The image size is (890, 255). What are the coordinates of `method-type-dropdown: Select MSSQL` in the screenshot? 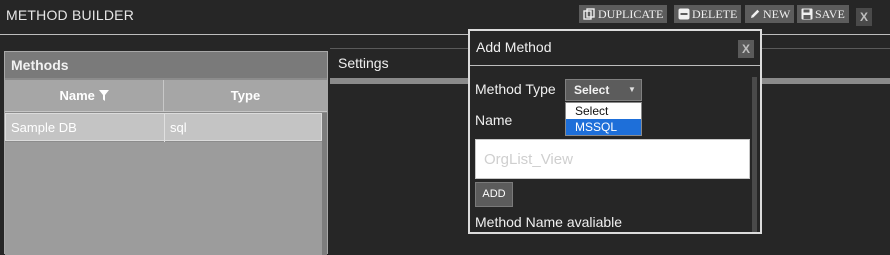 It's located at (603, 119).